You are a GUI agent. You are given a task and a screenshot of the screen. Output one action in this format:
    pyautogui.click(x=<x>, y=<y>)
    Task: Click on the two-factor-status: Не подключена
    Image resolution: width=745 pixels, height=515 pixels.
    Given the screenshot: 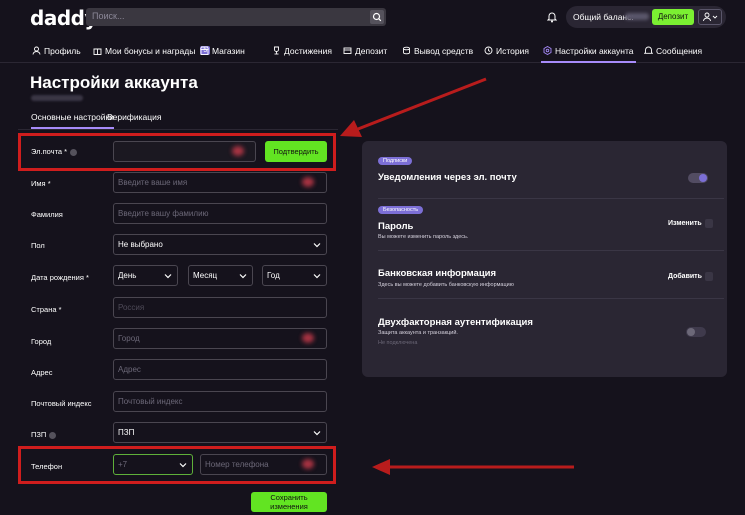 What is the action you would take?
    pyautogui.click(x=398, y=343)
    